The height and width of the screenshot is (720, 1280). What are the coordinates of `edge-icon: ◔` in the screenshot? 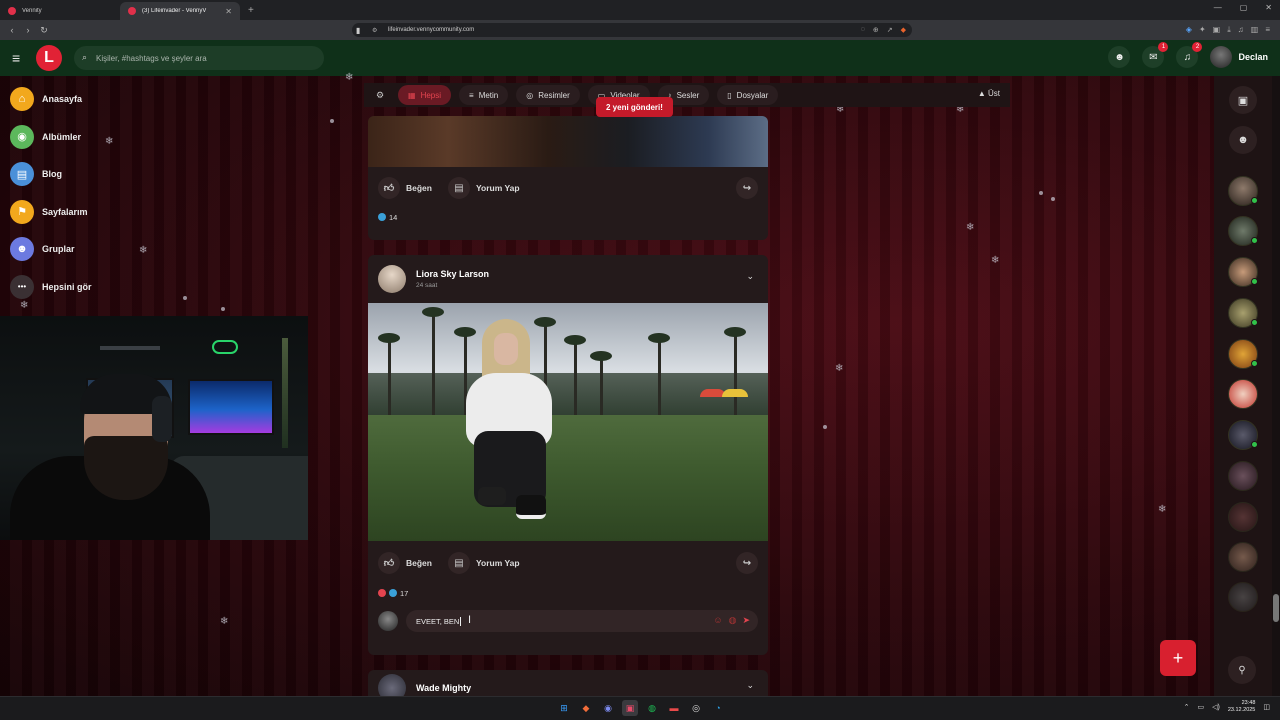 It's located at (718, 708).